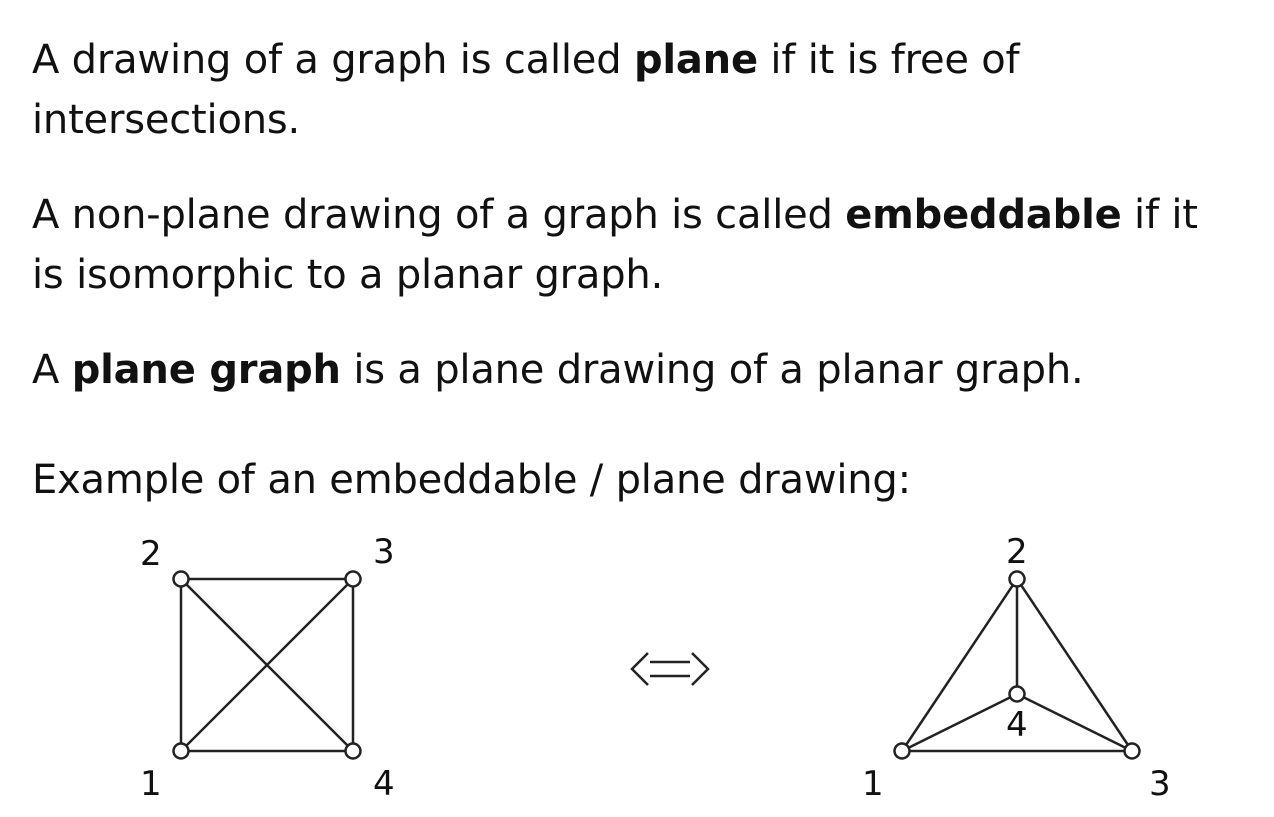  What do you see at coordinates (873, 784) in the screenshot?
I see `right-label-1: 1` at bounding box center [873, 784].